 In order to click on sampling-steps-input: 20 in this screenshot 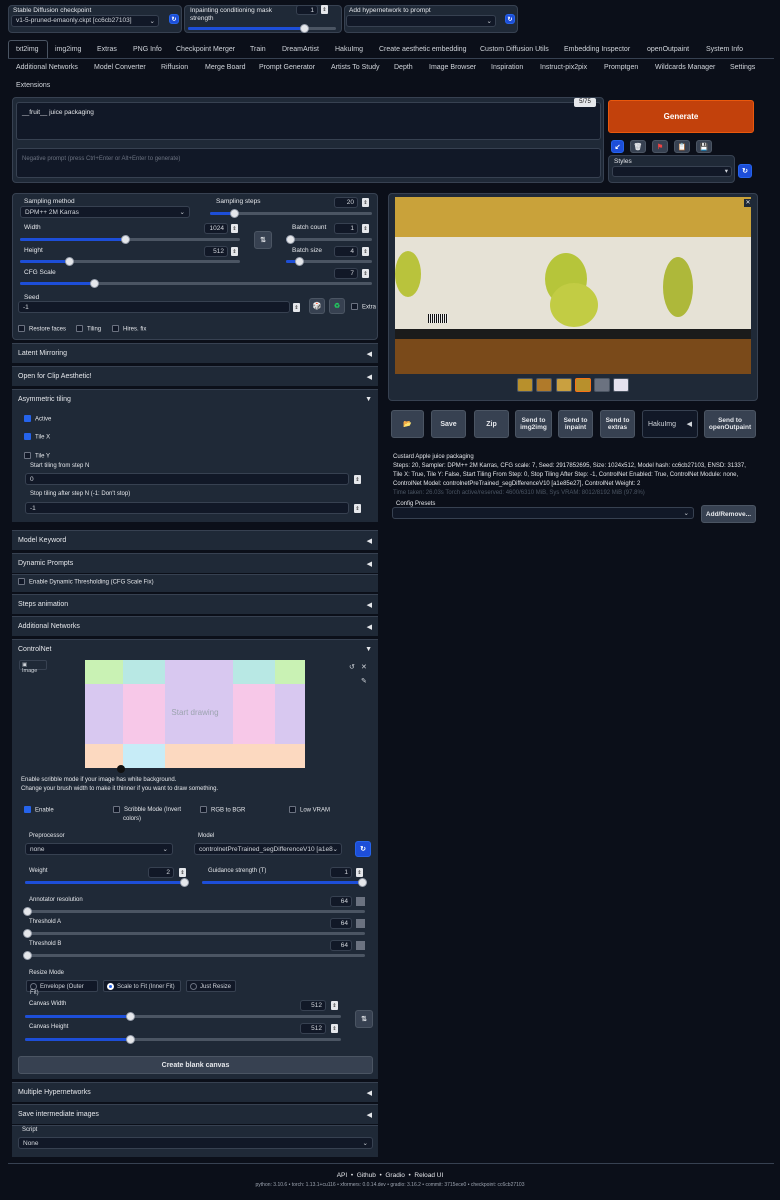, I will do `click(346, 202)`.